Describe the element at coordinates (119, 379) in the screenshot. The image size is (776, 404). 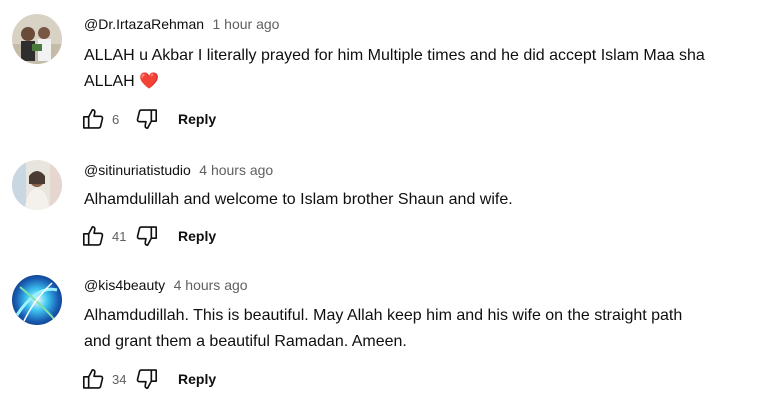
I see `like-count: 34` at that location.